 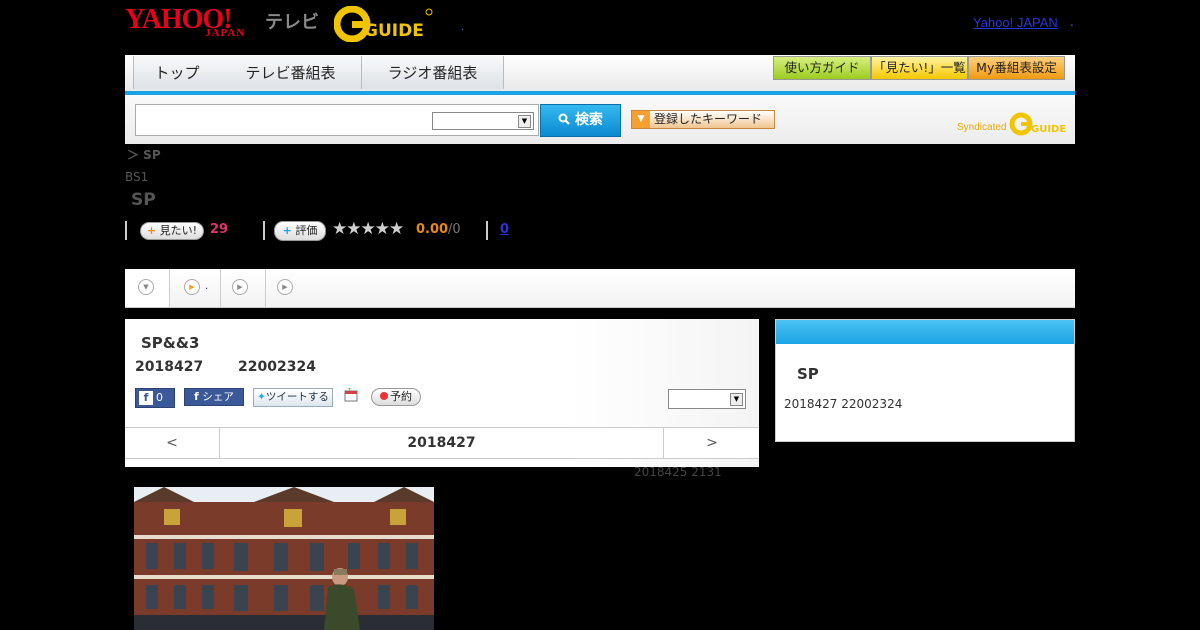 What do you see at coordinates (219, 229) in the screenshot?
I see `mitai-count: 29` at bounding box center [219, 229].